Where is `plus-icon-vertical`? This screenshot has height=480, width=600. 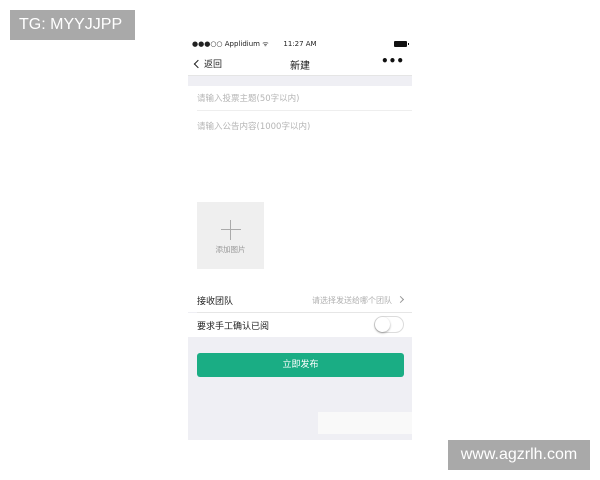 plus-icon-vertical is located at coordinates (230, 230).